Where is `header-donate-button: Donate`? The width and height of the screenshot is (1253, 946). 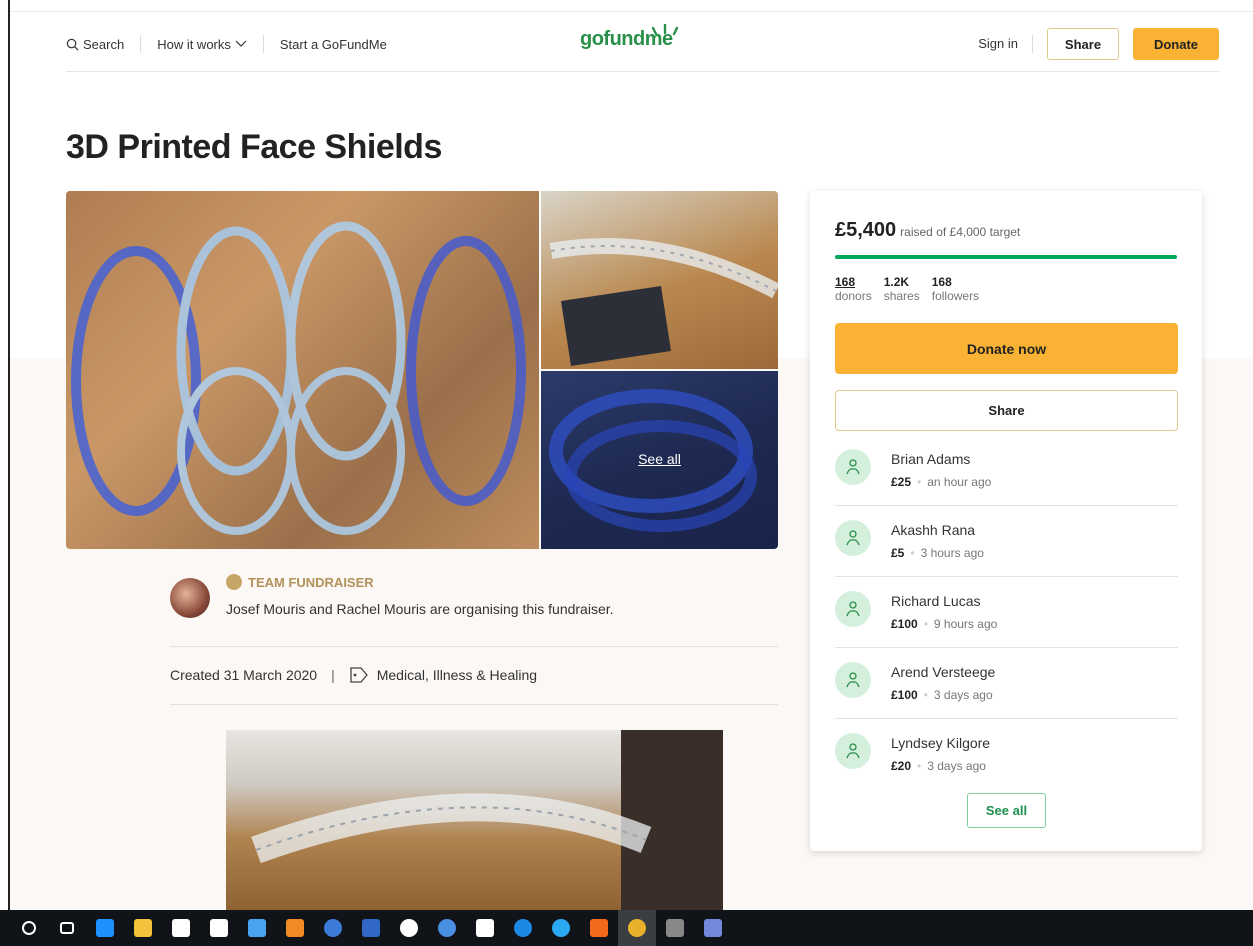 header-donate-button: Donate is located at coordinates (1176, 44).